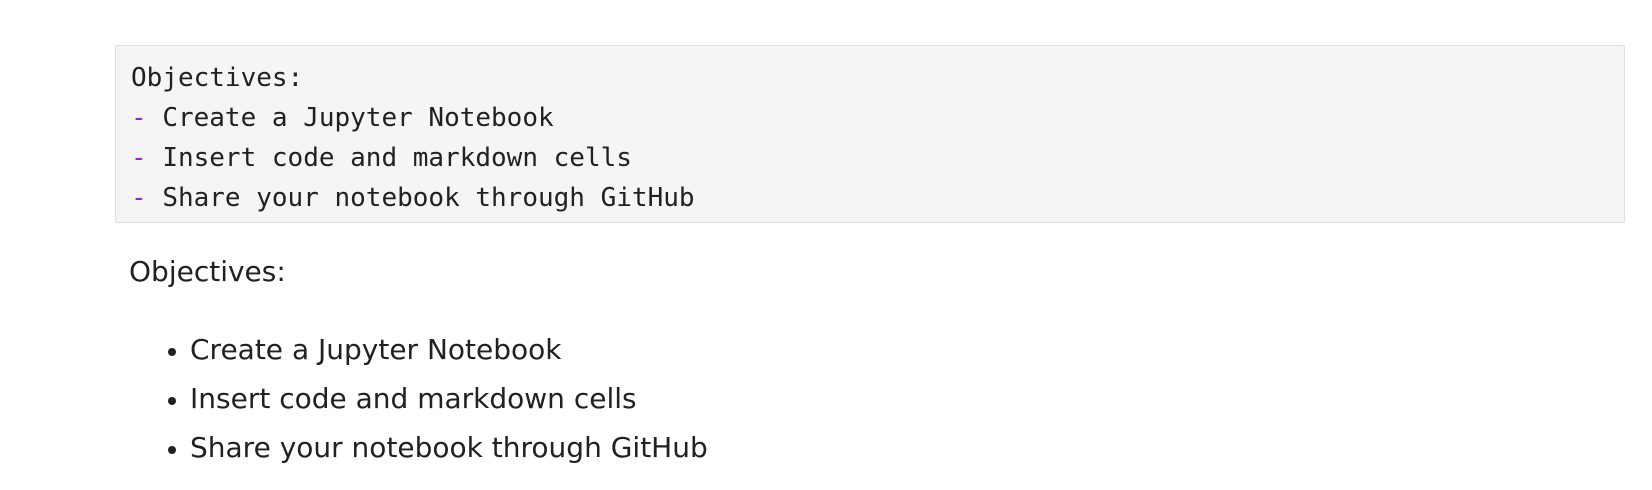 The image size is (1652, 490). What do you see at coordinates (217, 78) in the screenshot?
I see `source-heading-line: Objectives:` at bounding box center [217, 78].